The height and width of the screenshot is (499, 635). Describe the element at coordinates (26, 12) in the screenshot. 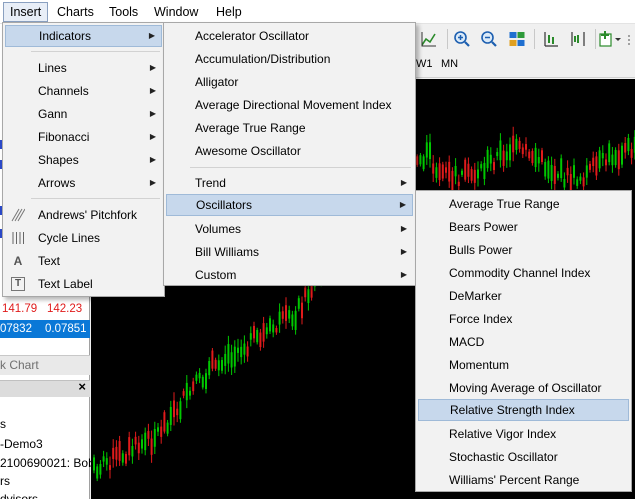

I see `menu-insert: Insert` at that location.